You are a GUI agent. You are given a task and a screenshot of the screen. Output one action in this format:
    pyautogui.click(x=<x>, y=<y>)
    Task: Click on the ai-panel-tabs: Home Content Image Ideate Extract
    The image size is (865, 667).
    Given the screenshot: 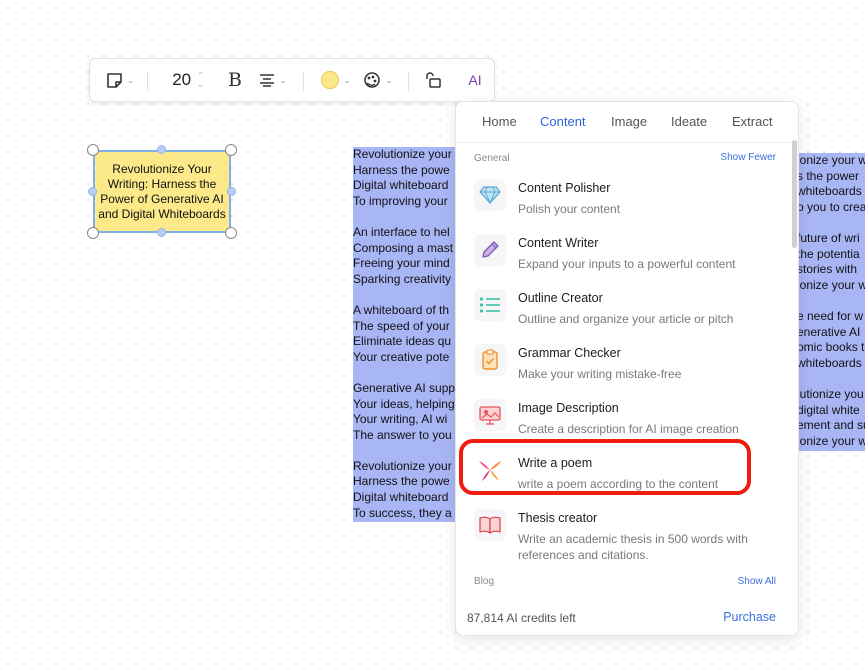 What is the action you would take?
    pyautogui.click(x=627, y=122)
    